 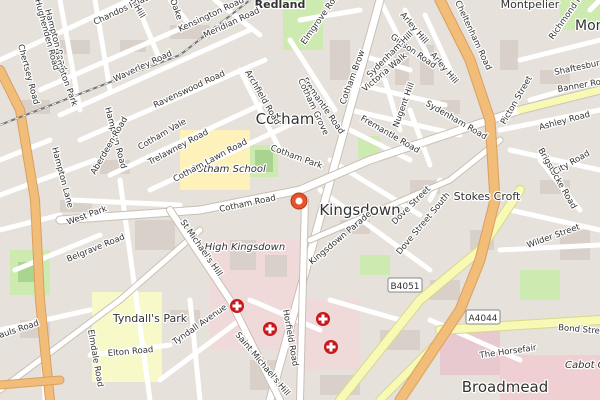 I want to click on shield-a4044: A4044, so click(x=482, y=319).